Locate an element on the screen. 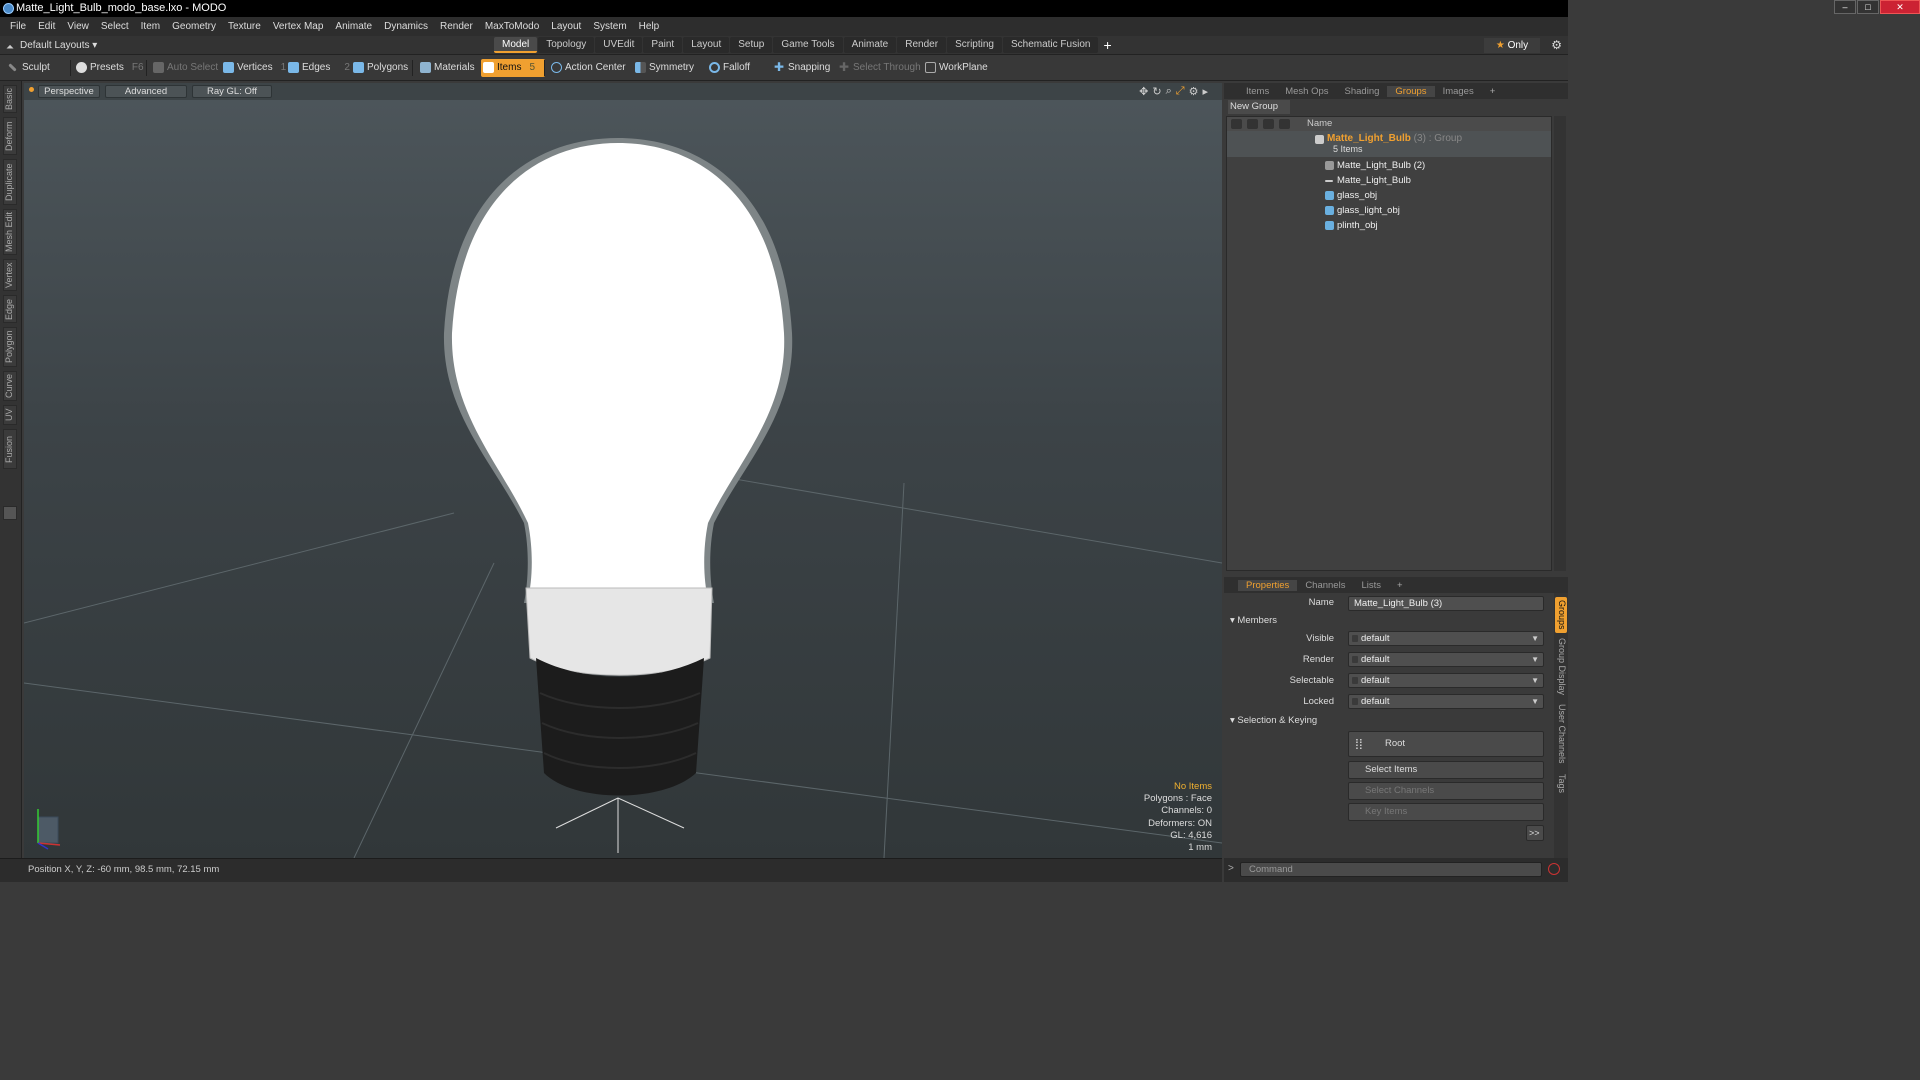 This screenshot has height=1080, width=1920. tab-polygon: Polygon is located at coordinates (10, 347).